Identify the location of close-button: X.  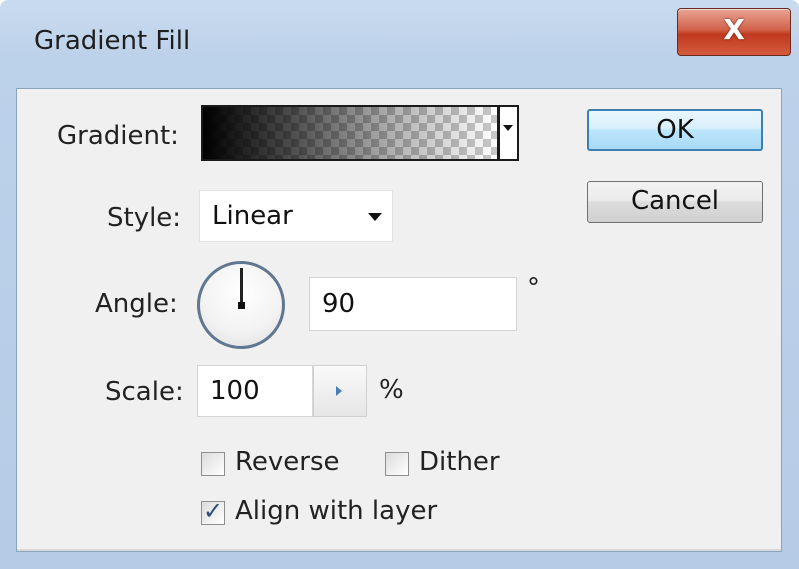
(734, 32).